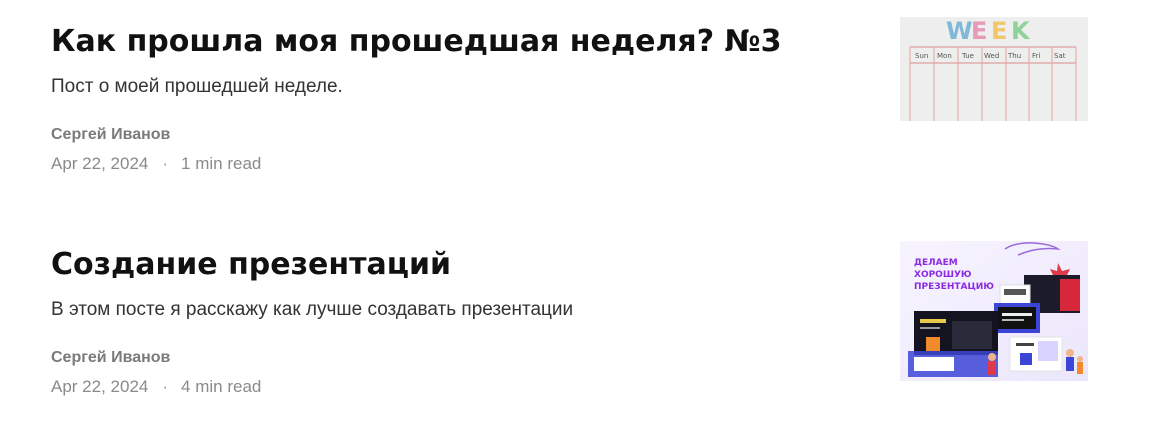 The height and width of the screenshot is (432, 1172). Describe the element at coordinates (1060, 56) in the screenshot. I see `svg-text: Sat` at that location.